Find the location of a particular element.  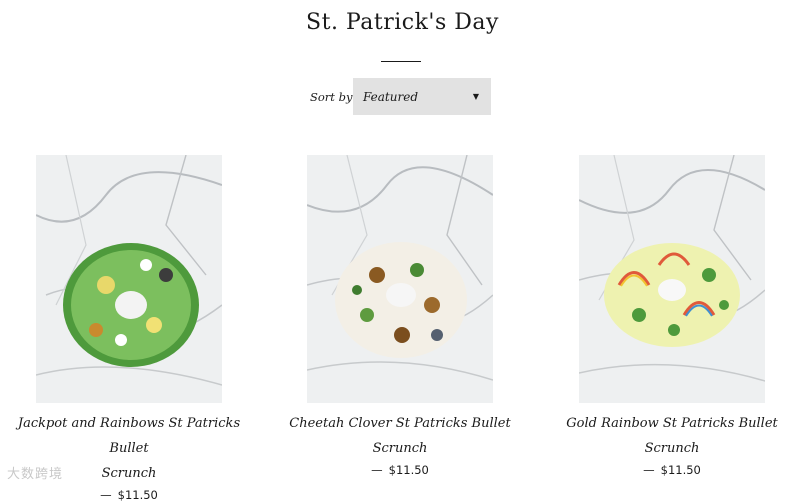

product-title-line: Jackpot and Rainbows St Patricks Bullet is located at coordinates (129, 436).